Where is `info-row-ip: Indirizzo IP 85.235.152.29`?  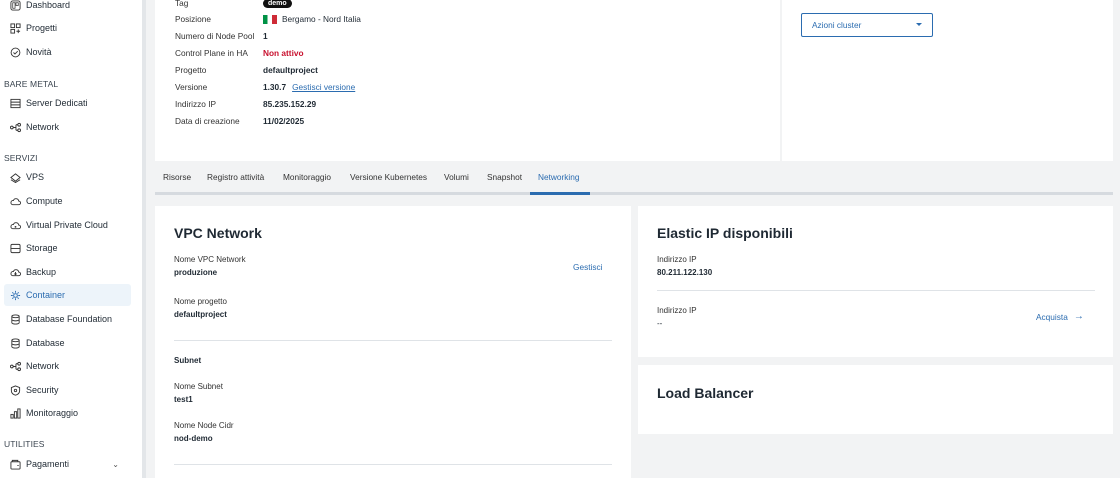 info-row-ip: Indirizzo IP 85.235.152.29 is located at coordinates (245, 104).